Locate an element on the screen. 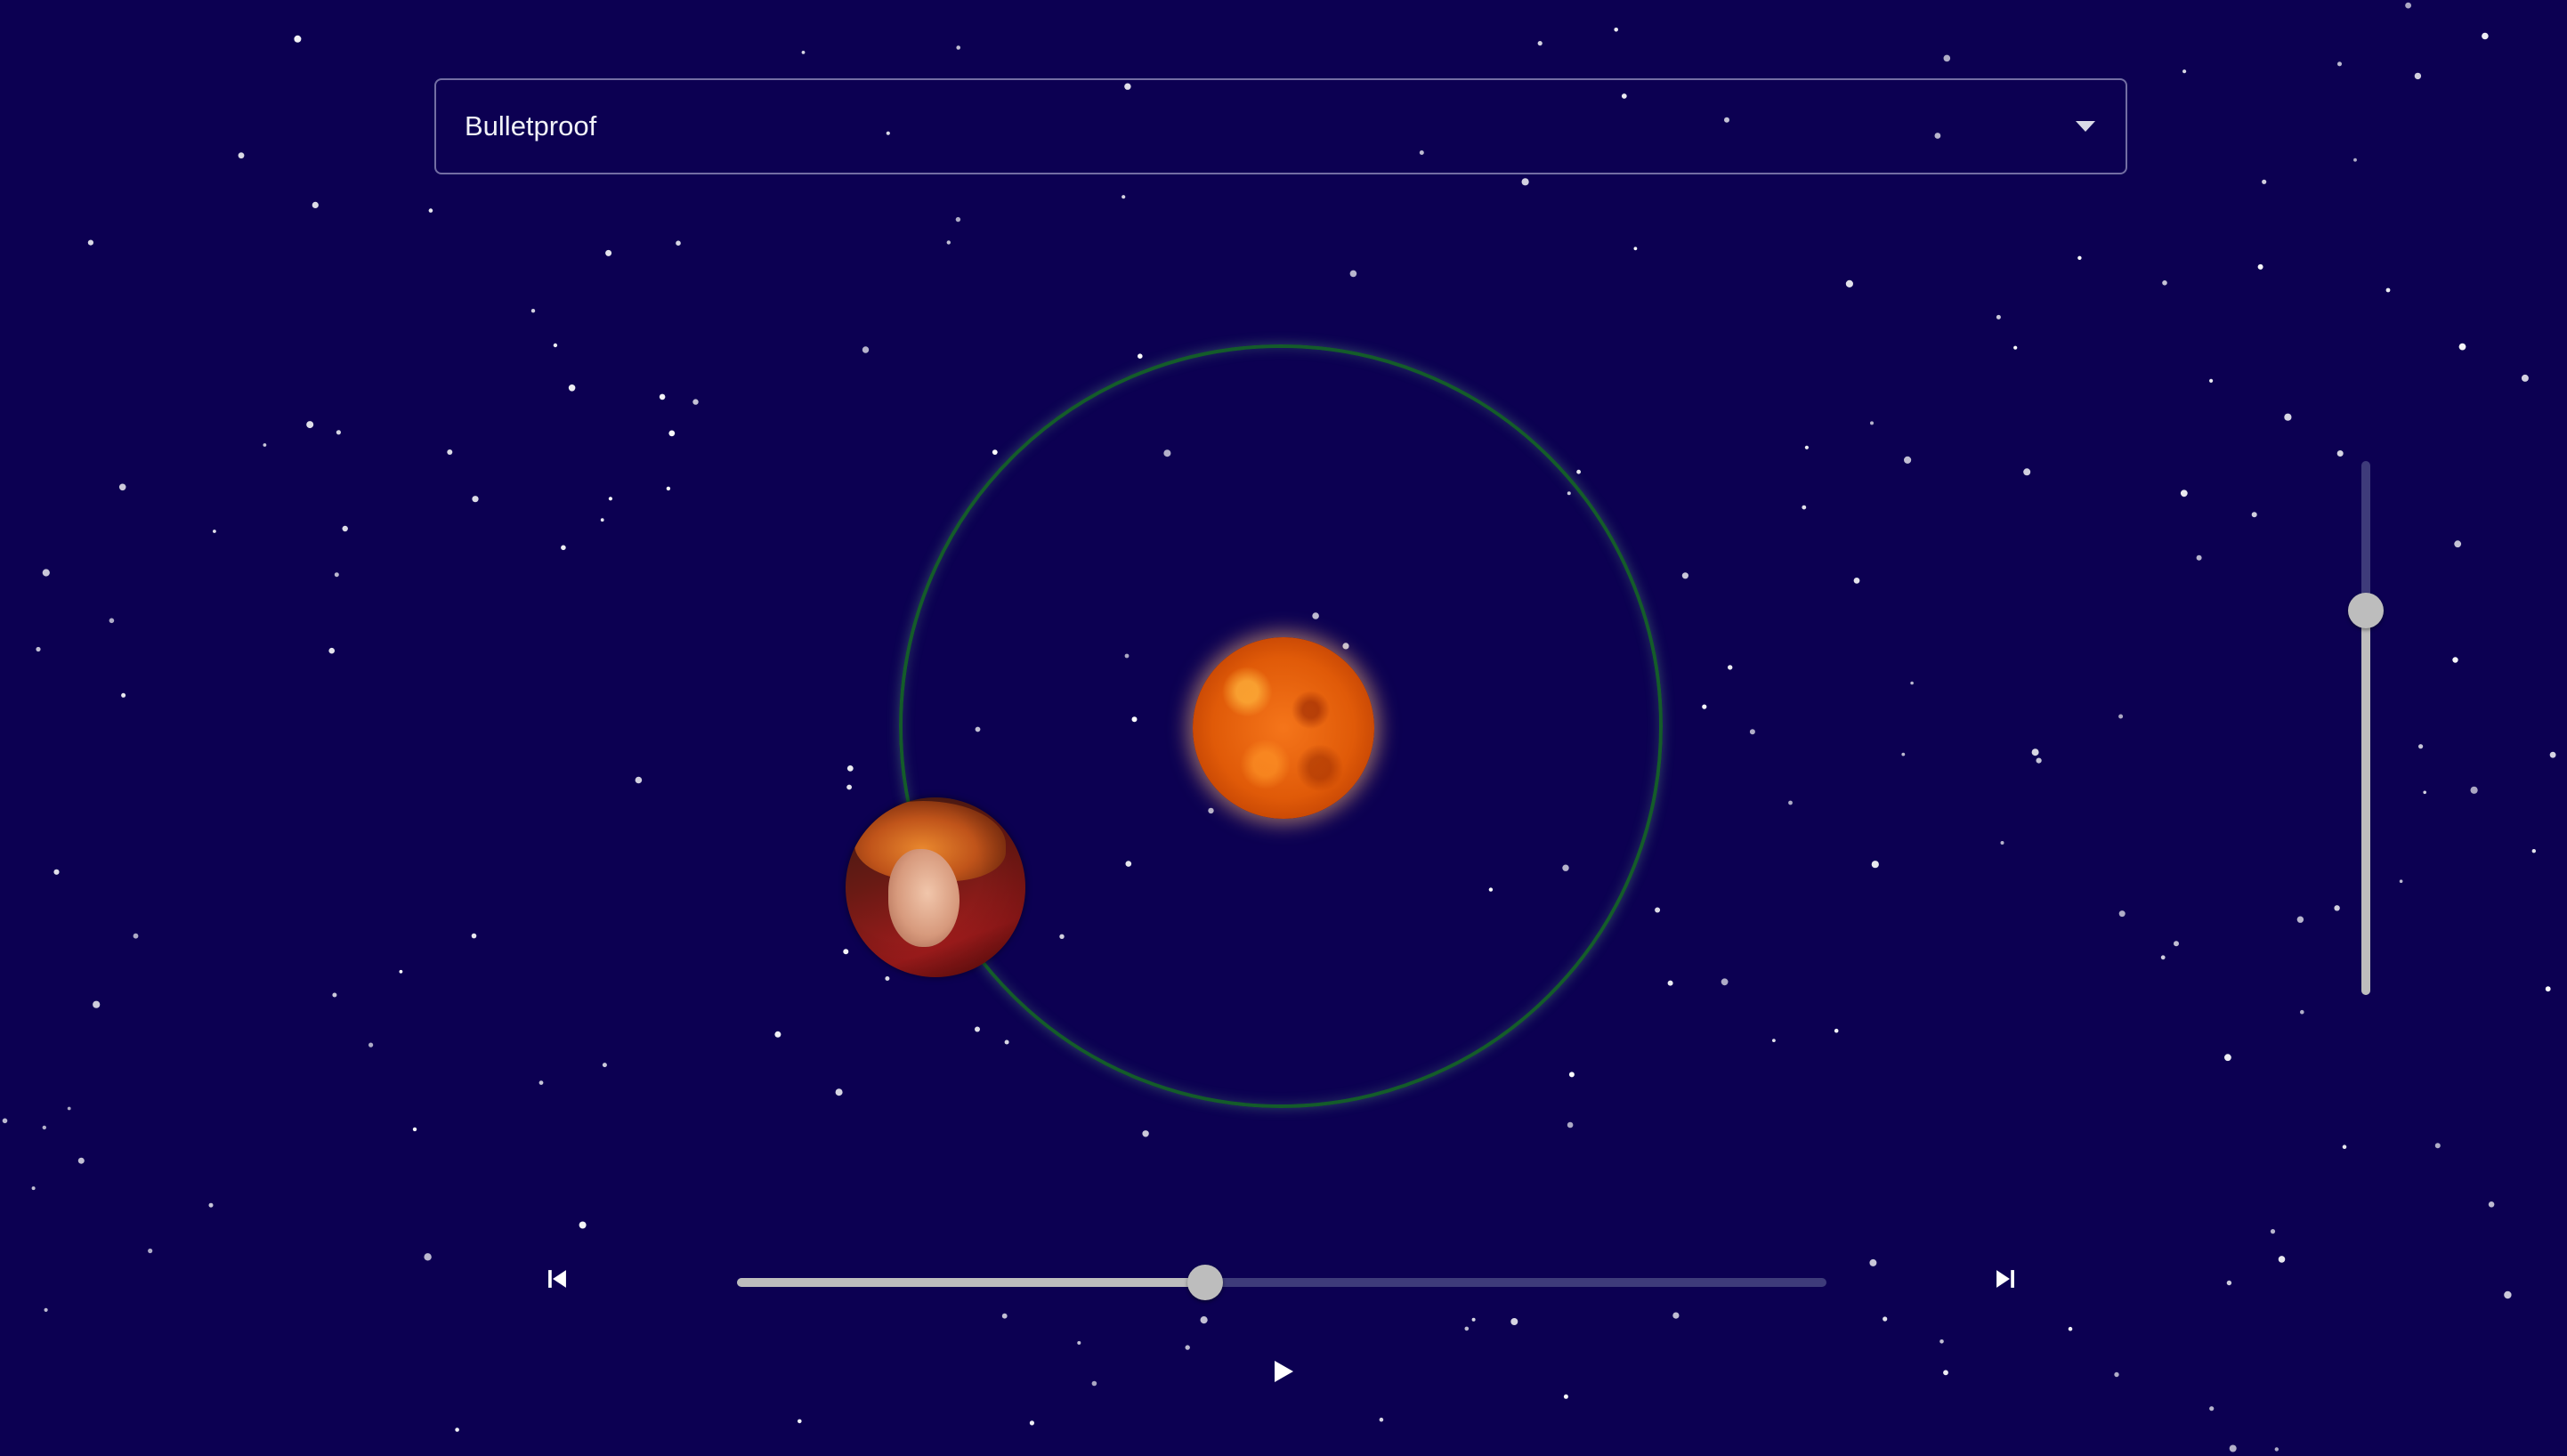  album-art-planet is located at coordinates (936, 887).